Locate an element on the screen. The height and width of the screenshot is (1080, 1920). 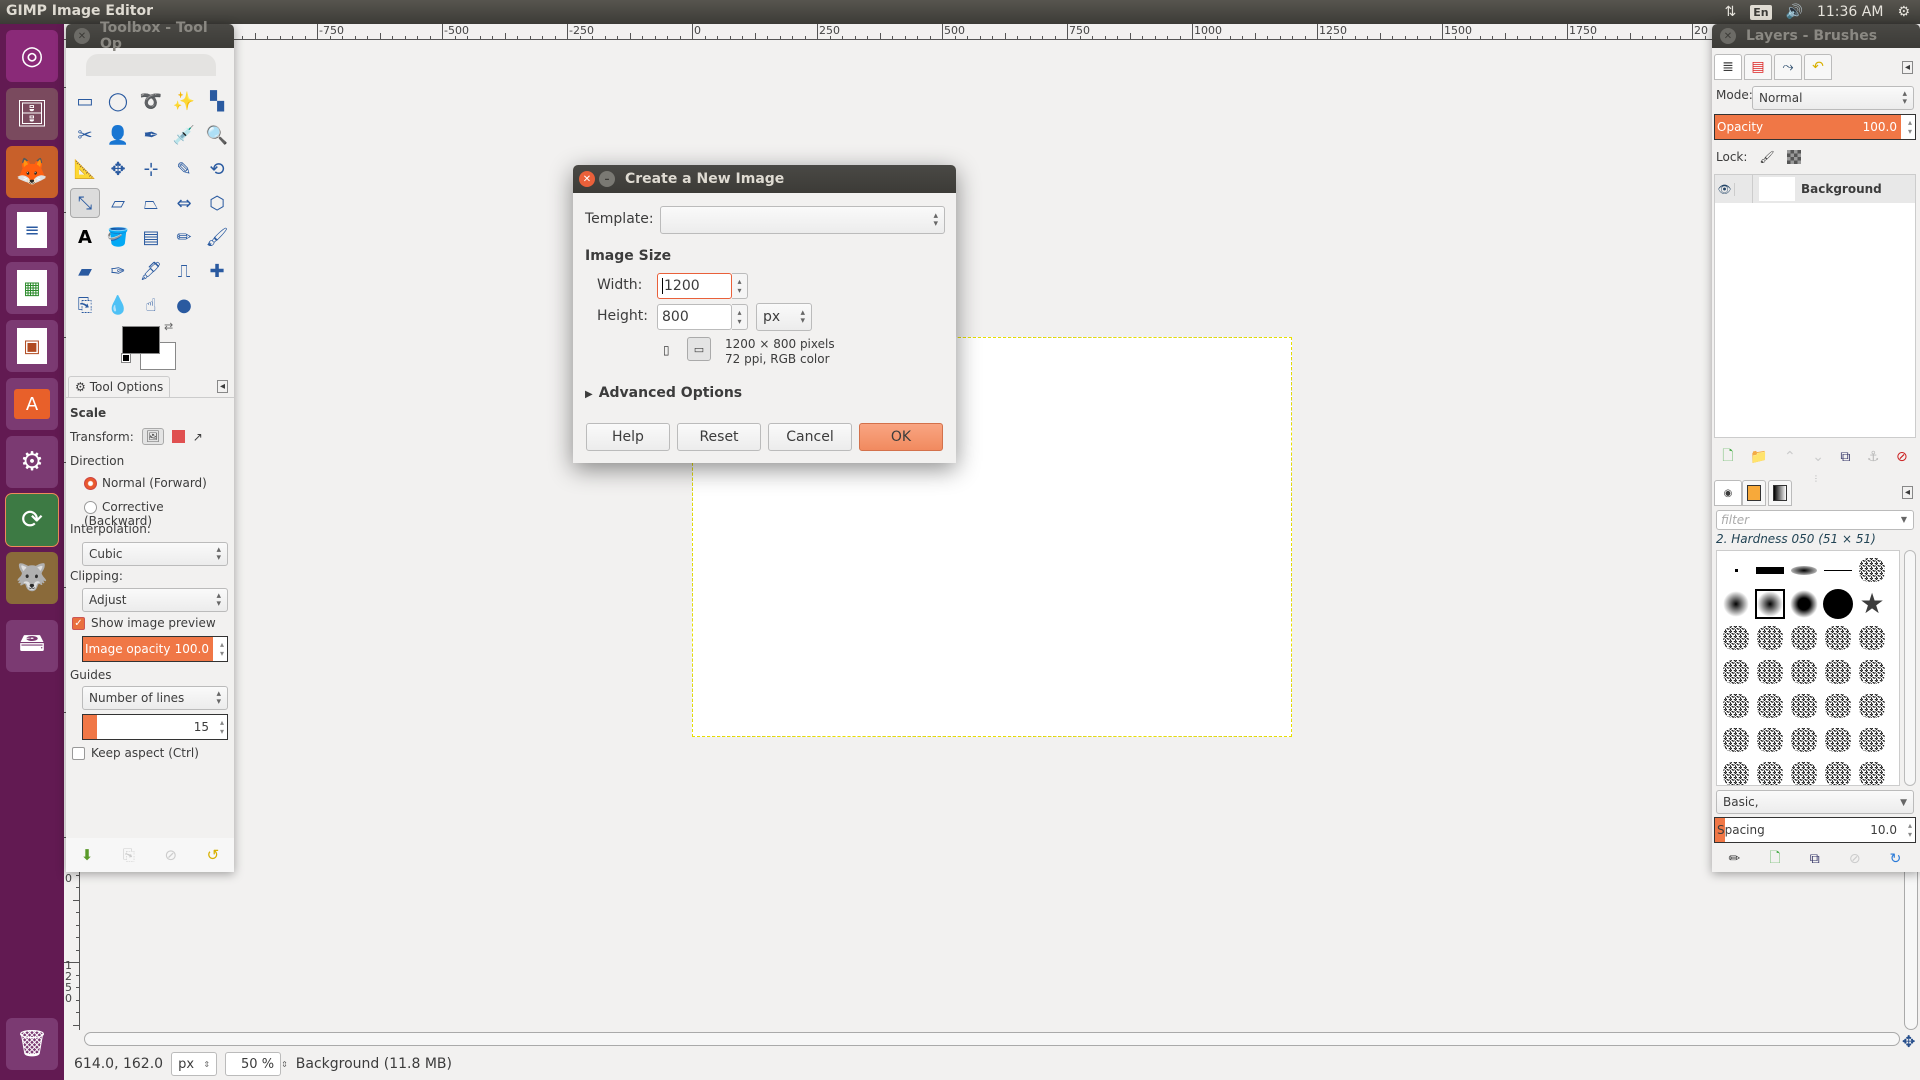
brush-preview: ★ is located at coordinates (1872, 604).